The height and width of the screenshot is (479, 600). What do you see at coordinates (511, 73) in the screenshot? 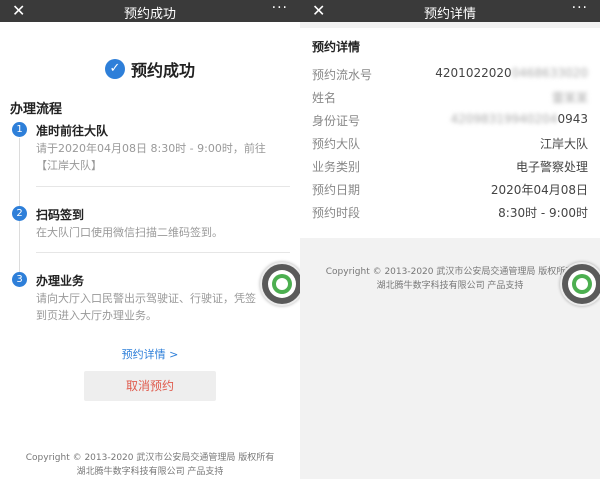
I see `row-value: 42010220200468633020` at bounding box center [511, 73].